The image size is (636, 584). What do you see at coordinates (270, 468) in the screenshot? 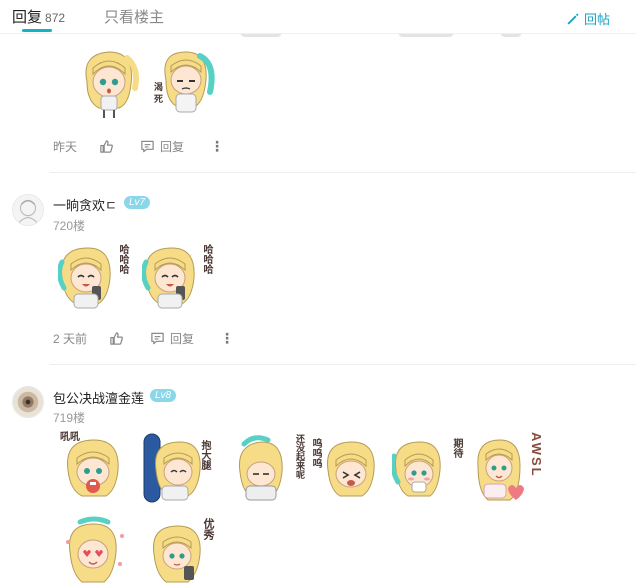
I see `sticker-mumble: 还没起来呢` at bounding box center [270, 468].